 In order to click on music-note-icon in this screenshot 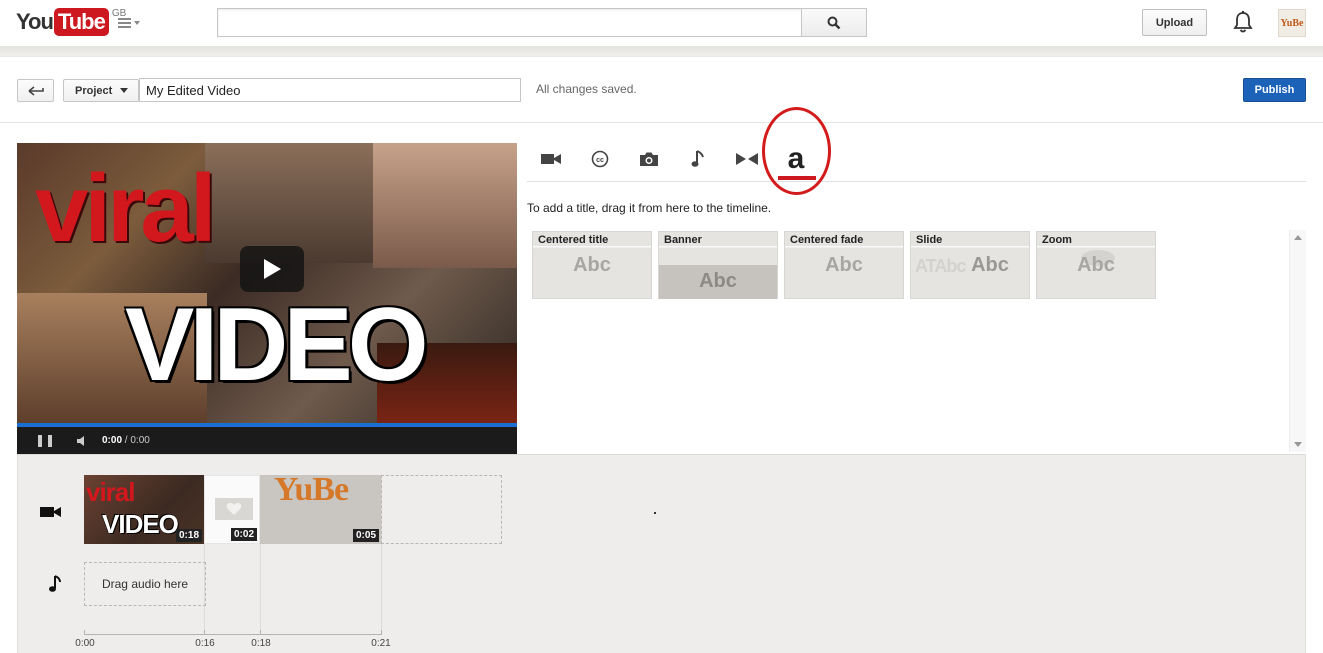, I will do `click(697, 158)`.